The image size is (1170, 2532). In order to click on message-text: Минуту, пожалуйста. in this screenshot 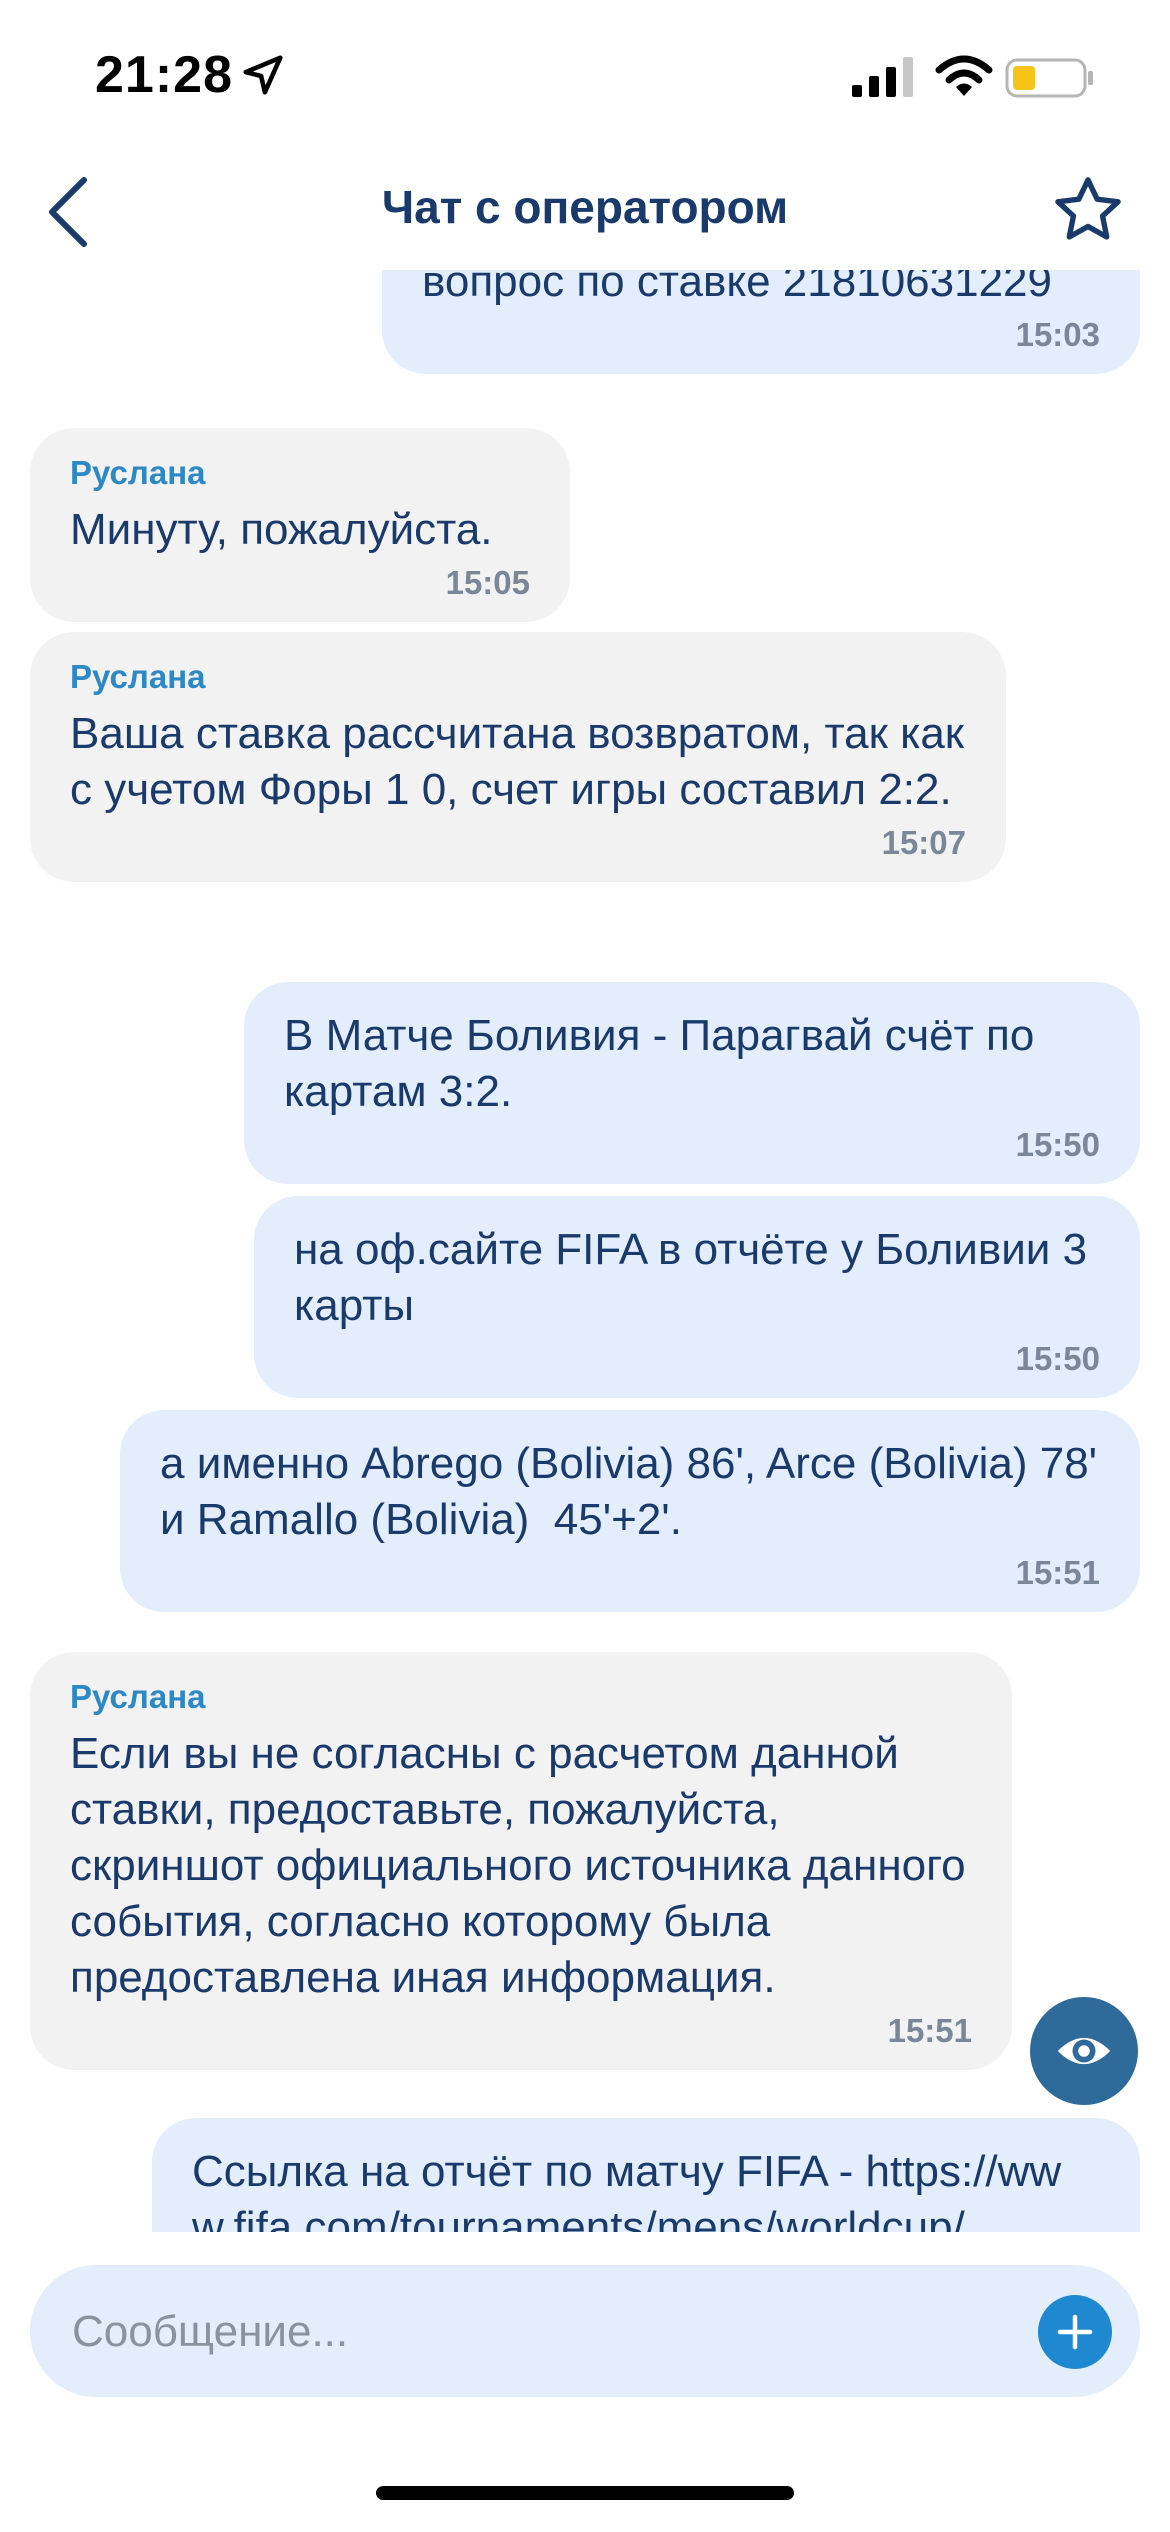, I will do `click(281, 529)`.